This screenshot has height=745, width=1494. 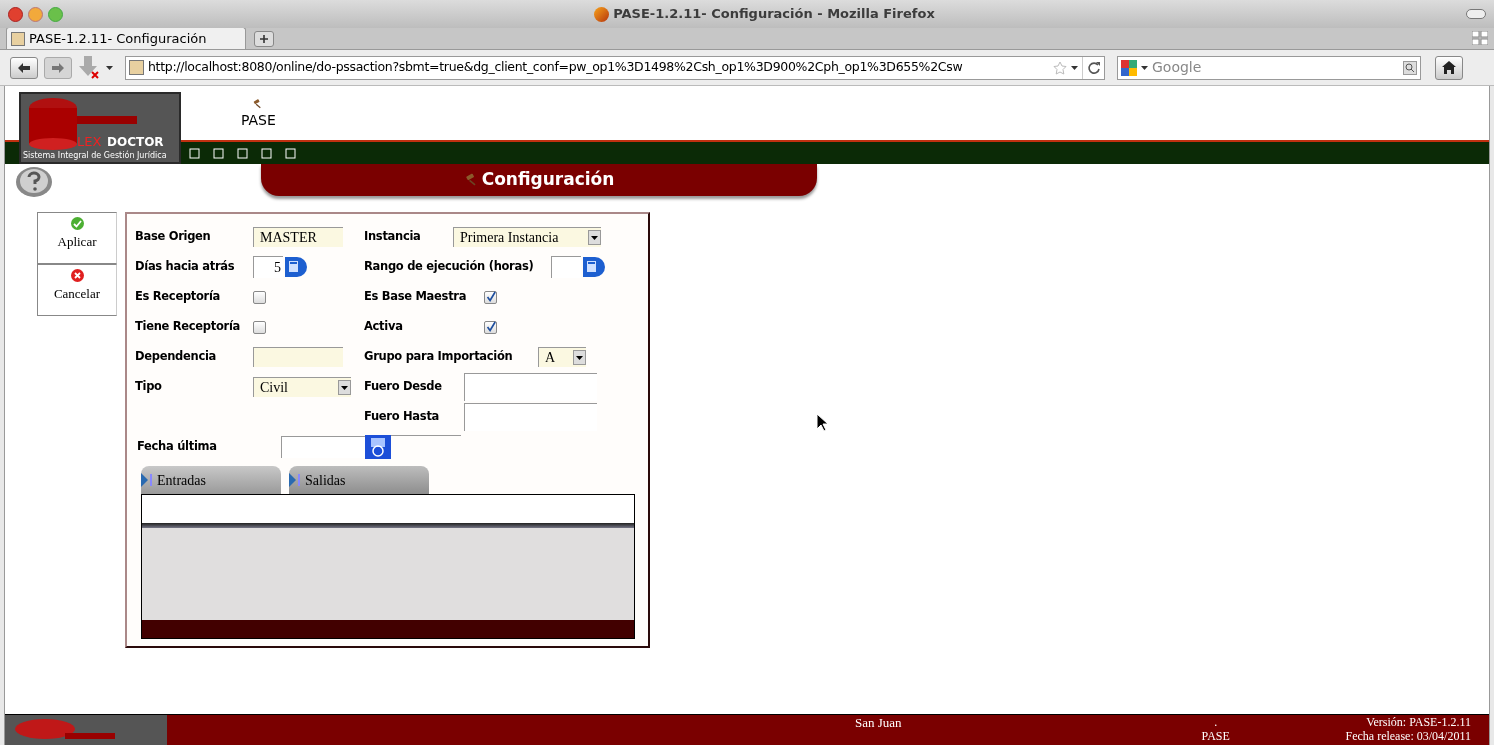 I want to click on field-label: Tiene Receptoría, so click(x=188, y=327).